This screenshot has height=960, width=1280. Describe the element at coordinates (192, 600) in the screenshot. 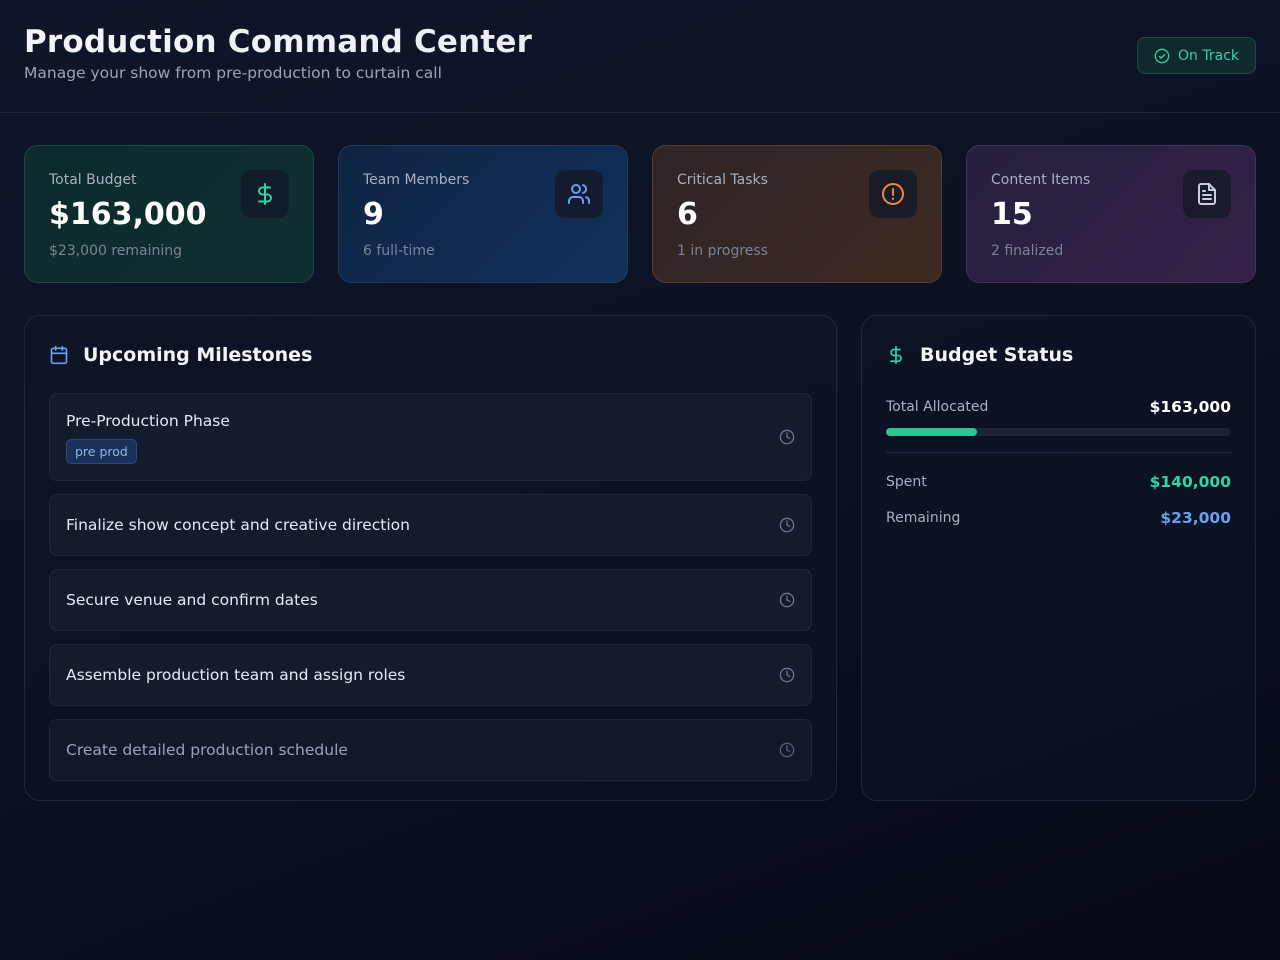

I see `milestone-label: Secure venue and confirm dates` at that location.